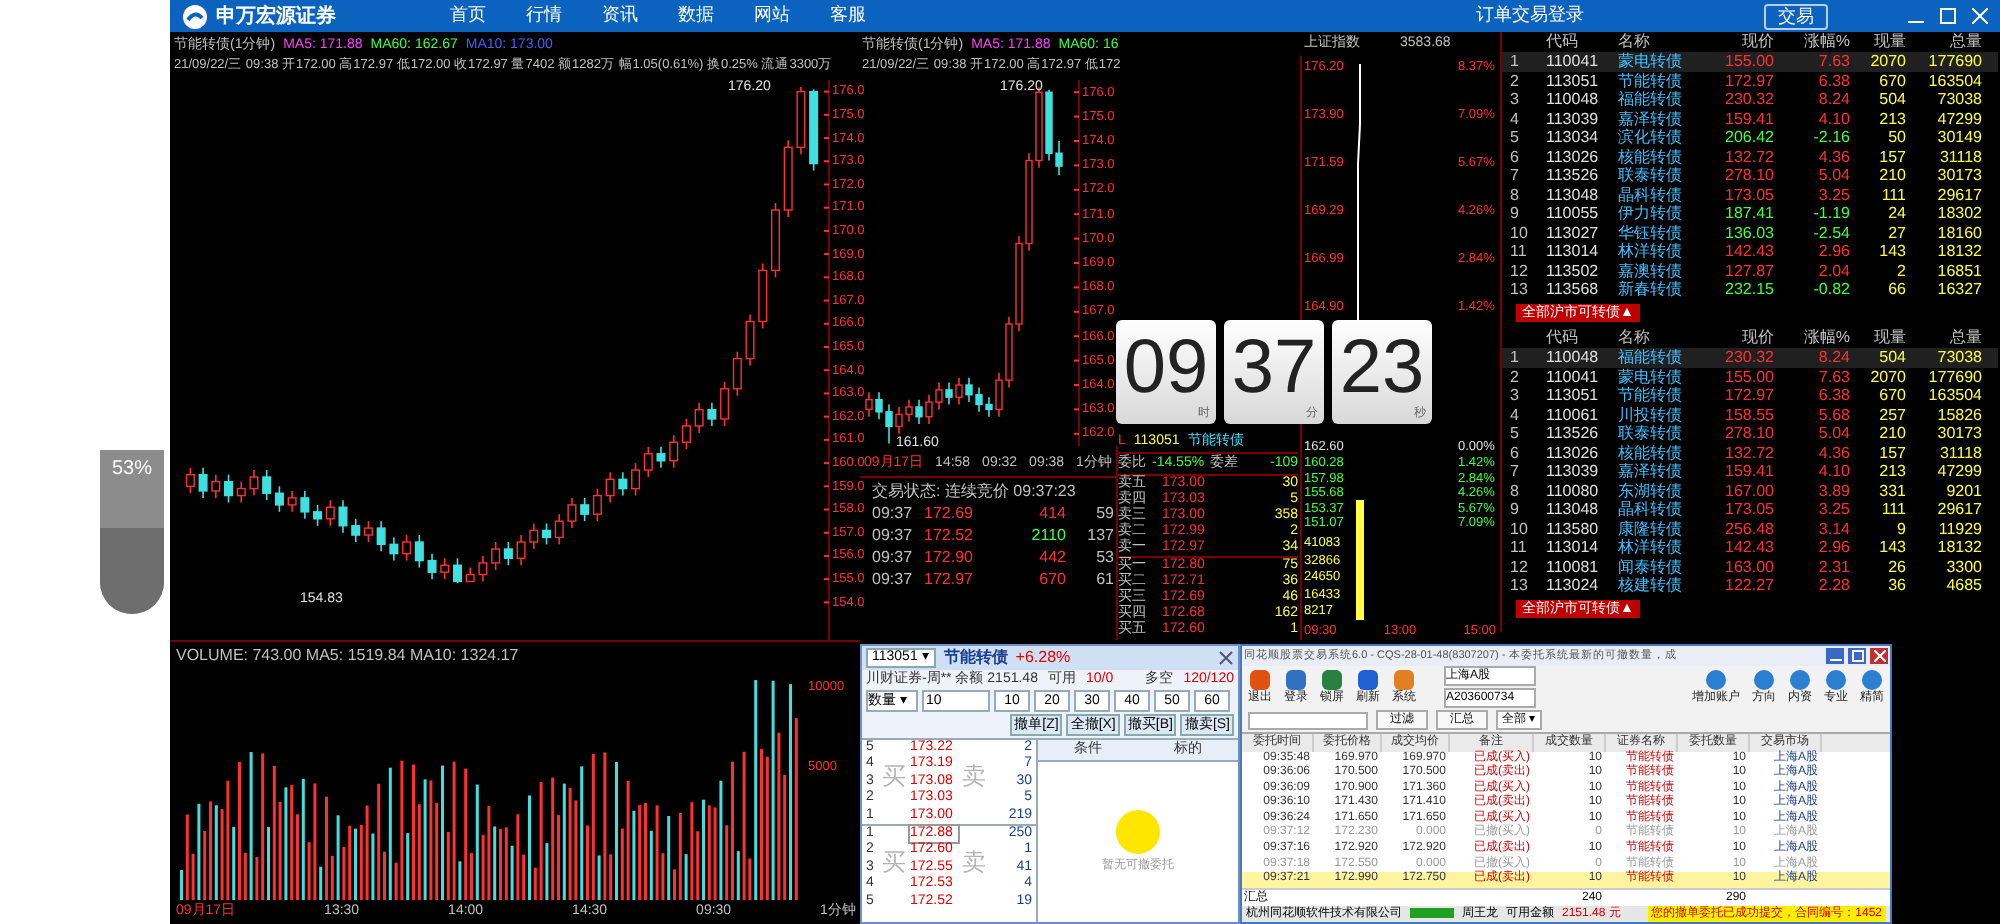 Image resolution: width=2000 pixels, height=924 pixels. I want to click on column-header: 代码, so click(1563, 42).